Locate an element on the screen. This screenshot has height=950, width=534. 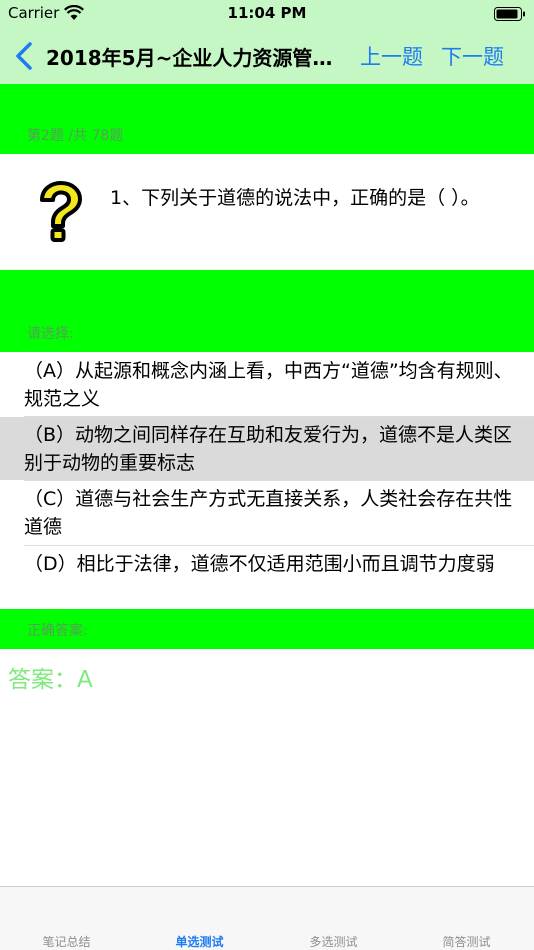
status-time: 11:04 PM is located at coordinates (267, 13).